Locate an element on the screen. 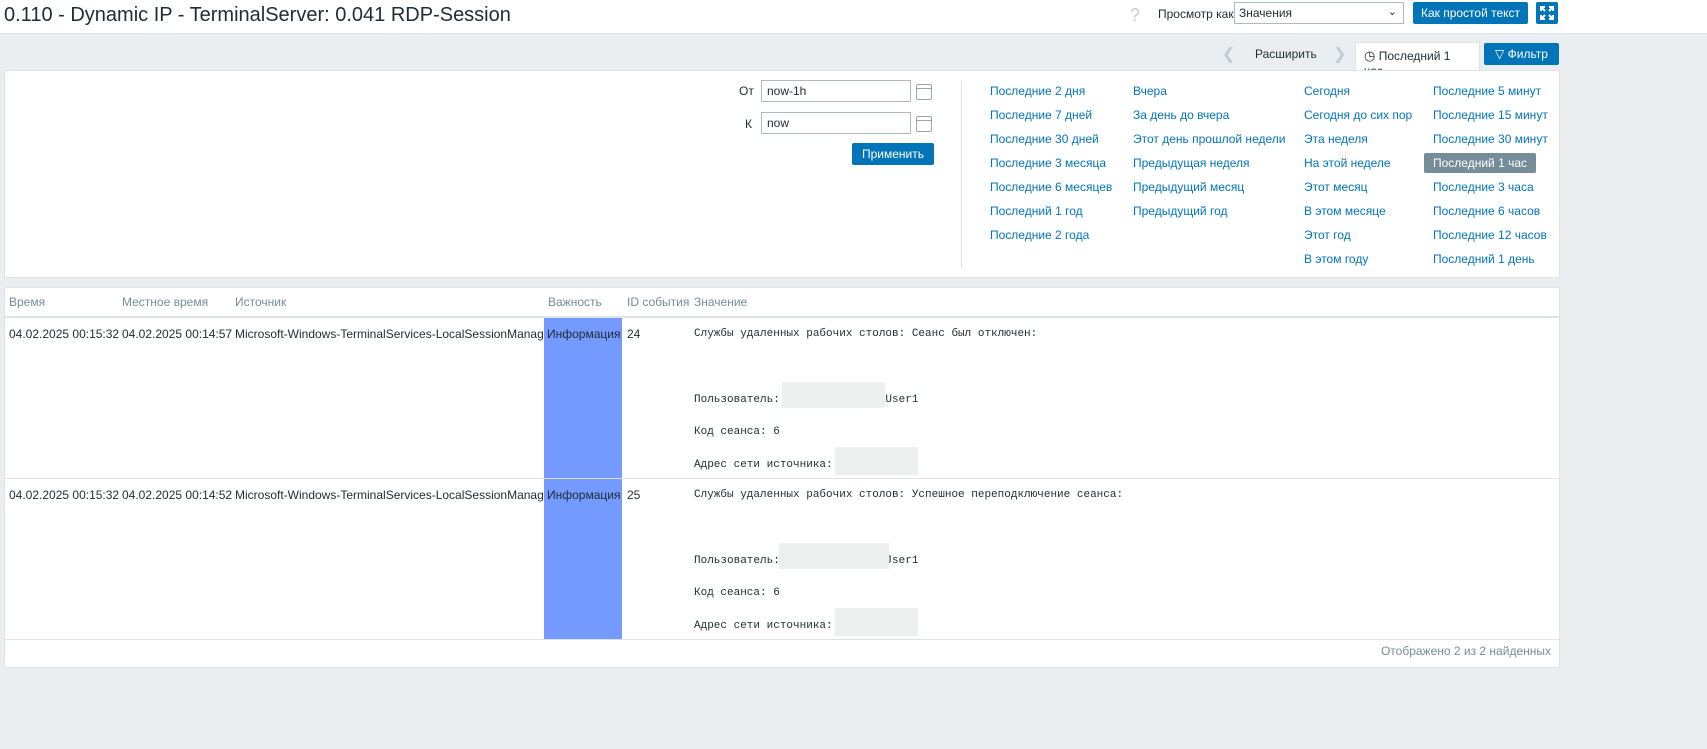 The image size is (1707, 749). quick-range-link: Последний 1 день is located at coordinates (1484, 259).